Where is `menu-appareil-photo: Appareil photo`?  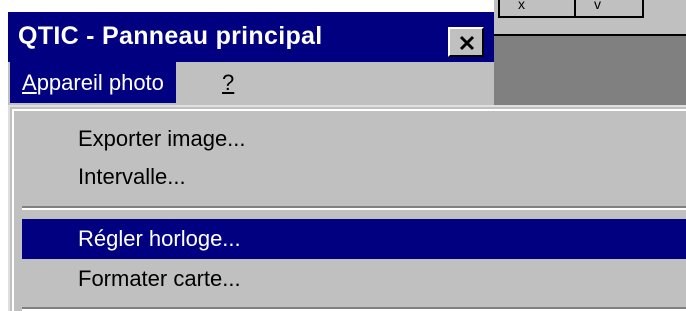 menu-appareil-photo: Appareil photo is located at coordinates (93, 82).